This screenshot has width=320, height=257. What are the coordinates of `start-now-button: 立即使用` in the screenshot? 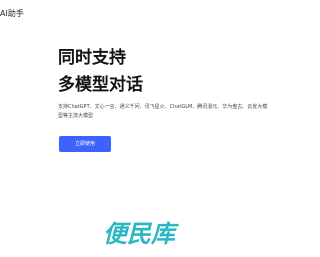 It's located at (85, 144).